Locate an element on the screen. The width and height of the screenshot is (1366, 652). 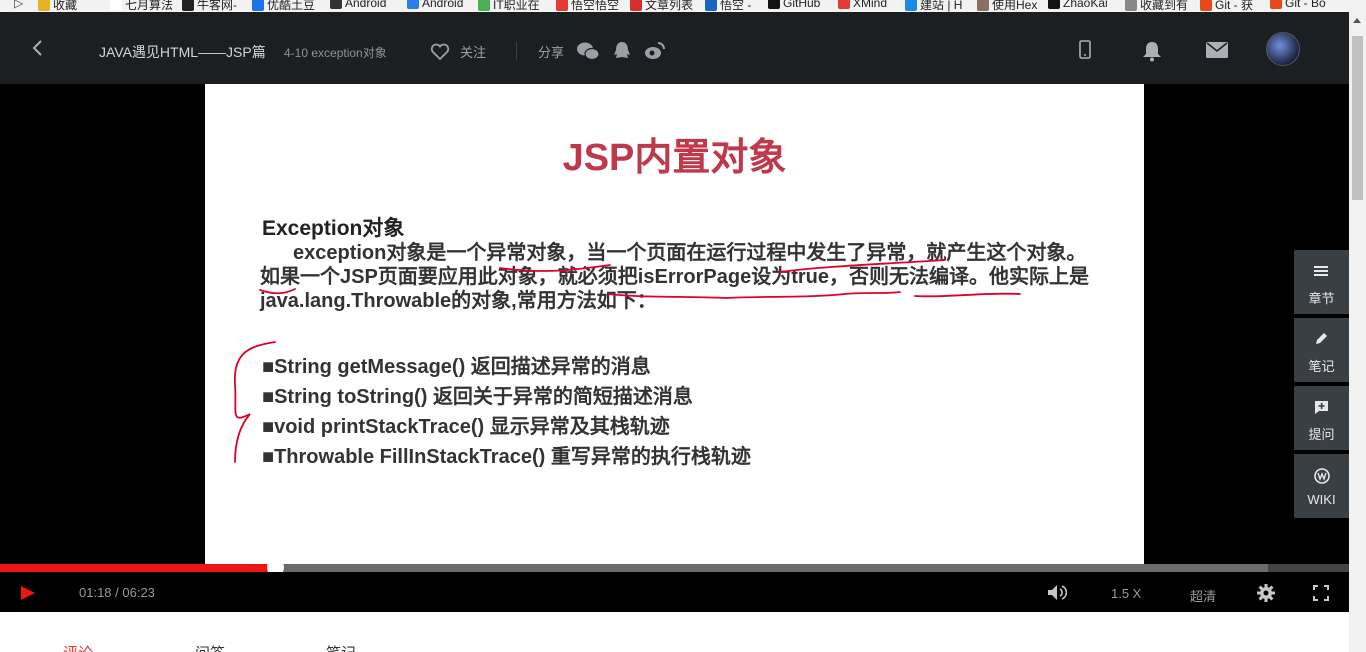
course-title: JAVA遇见HTML——JSP篇 is located at coordinates (182, 52).